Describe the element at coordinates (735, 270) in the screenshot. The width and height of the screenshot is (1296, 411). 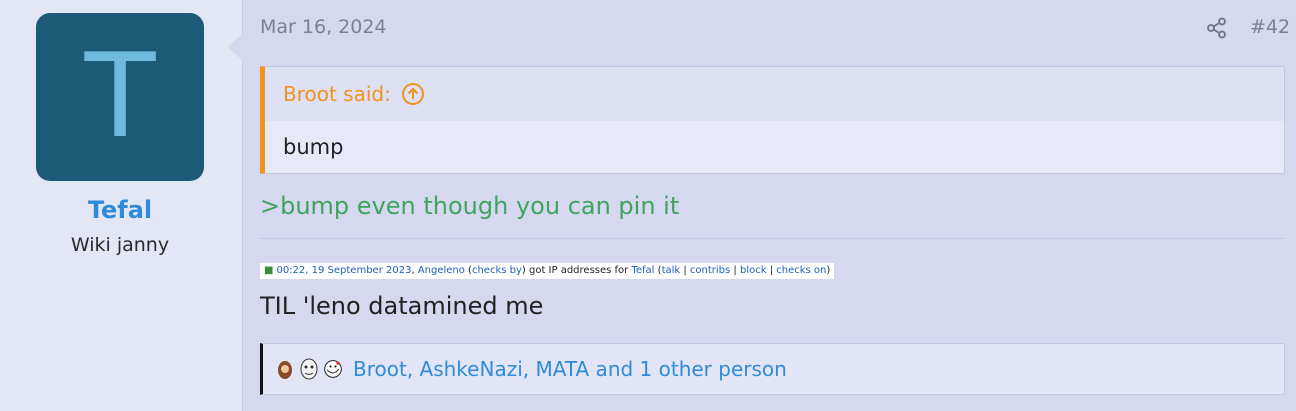
I see `log-sep2: |` at that location.